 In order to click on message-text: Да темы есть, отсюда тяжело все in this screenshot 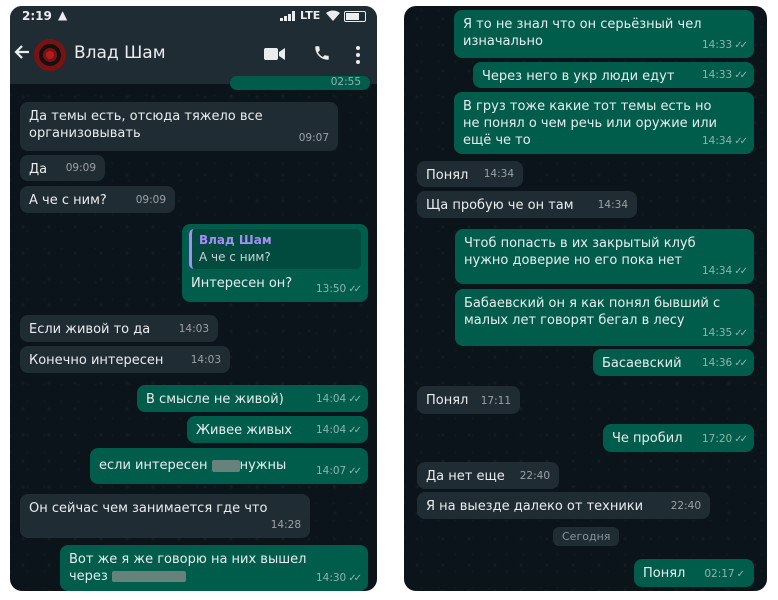, I will do `click(146, 116)`.